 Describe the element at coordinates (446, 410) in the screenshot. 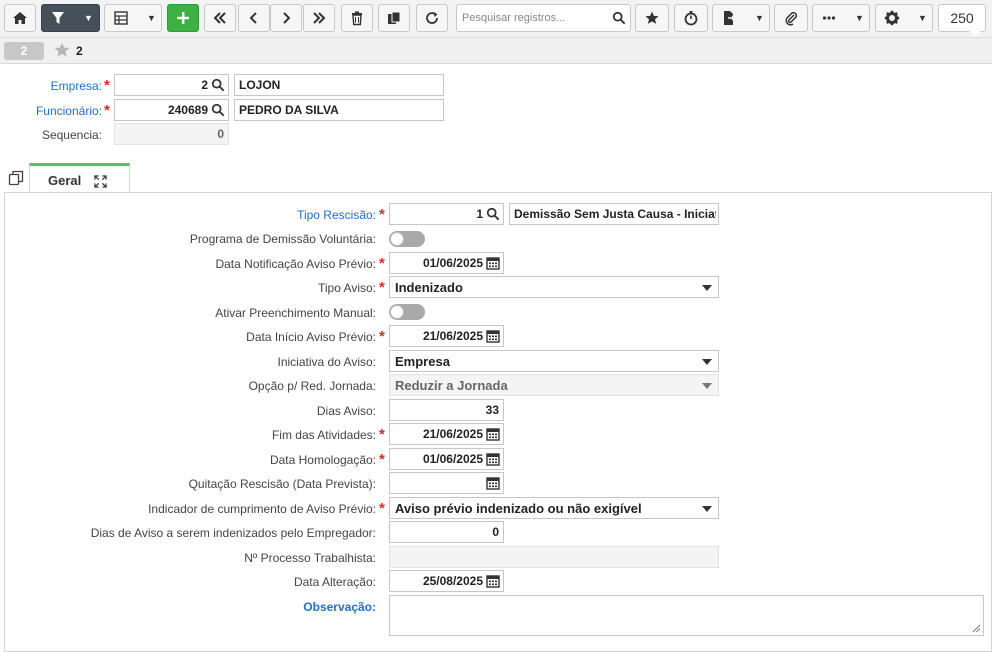

I see `dias-aviso-field: 33` at that location.